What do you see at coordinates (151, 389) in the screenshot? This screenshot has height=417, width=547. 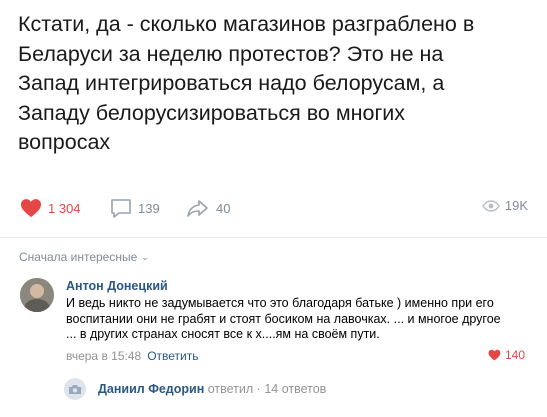 I see `reply-author: Даниил Федорин` at bounding box center [151, 389].